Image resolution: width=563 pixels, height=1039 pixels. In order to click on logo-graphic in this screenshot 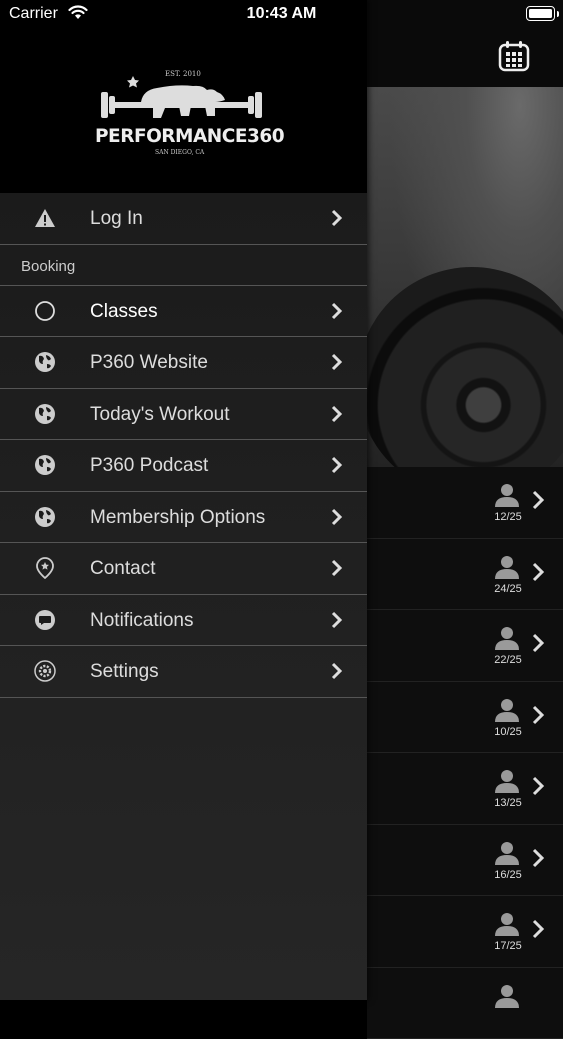, I will do `click(185, 98)`.